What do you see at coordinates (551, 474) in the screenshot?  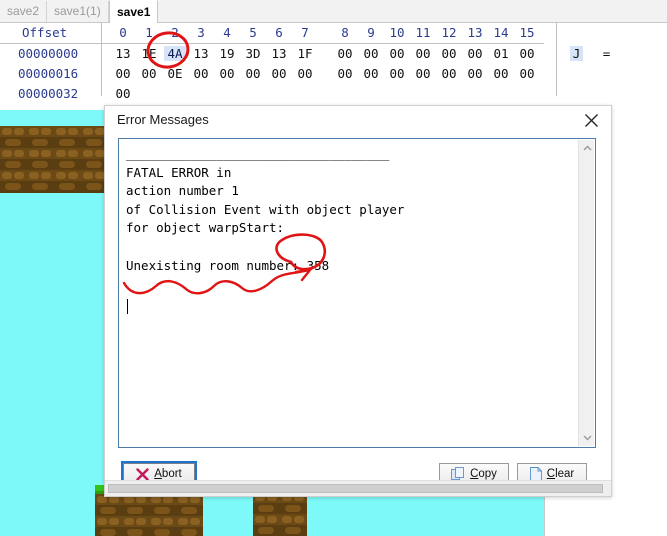 I see `clear-accel-char: C` at bounding box center [551, 474].